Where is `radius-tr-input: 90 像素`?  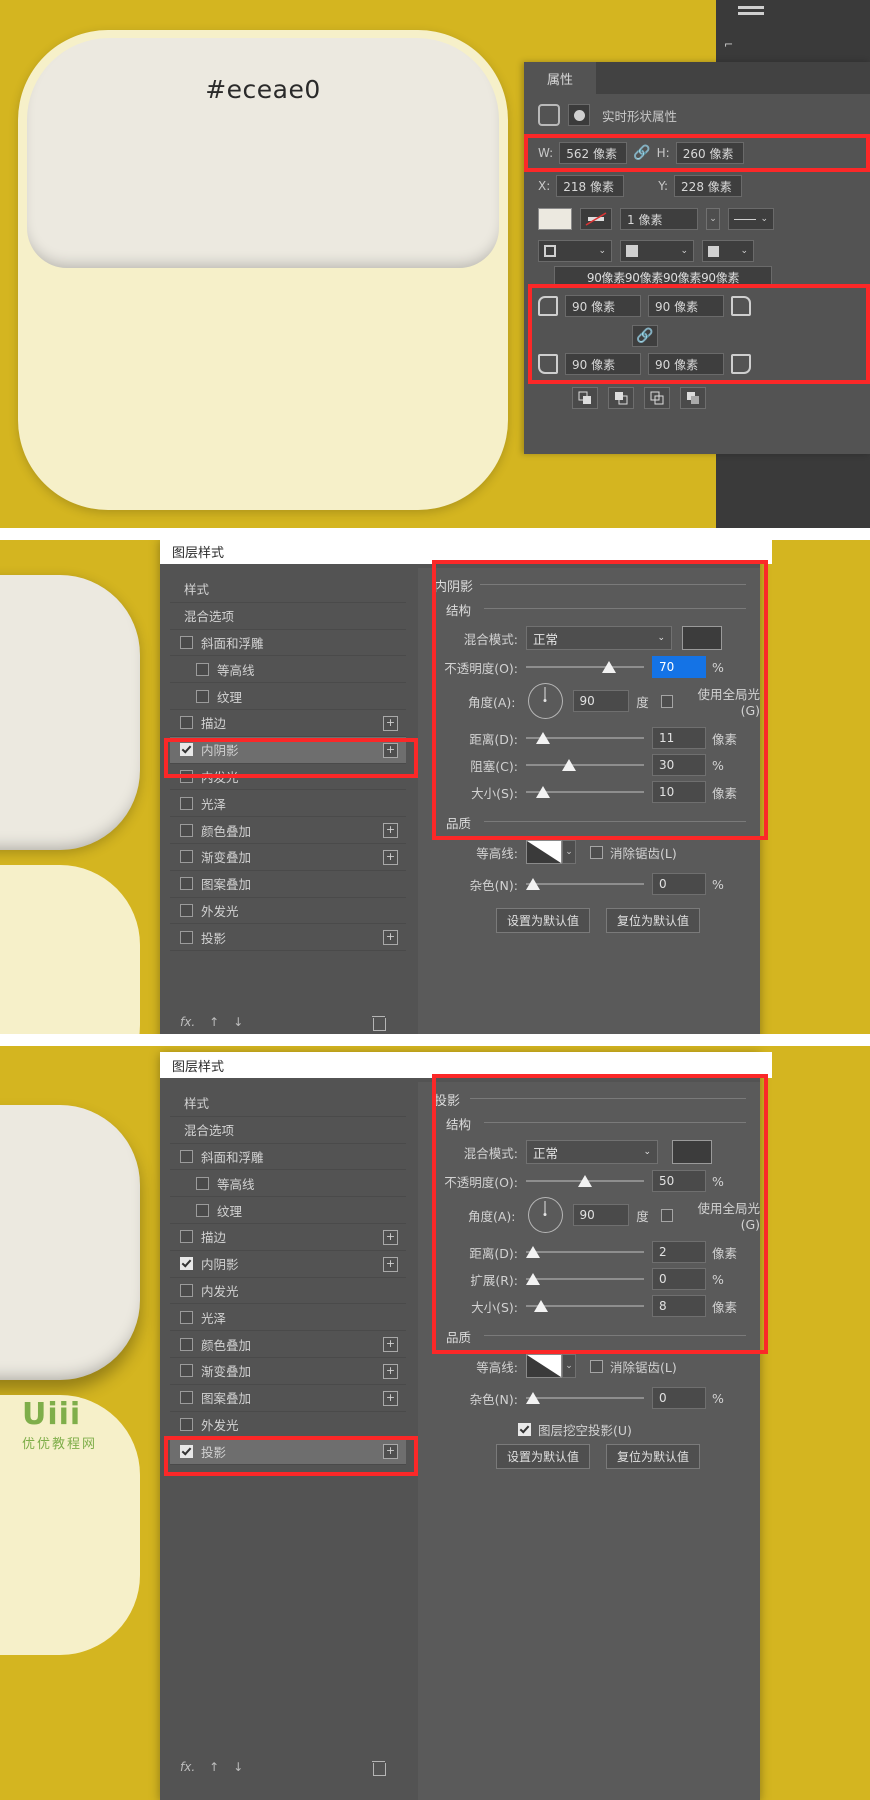
radius-tr-input: 90 像素 is located at coordinates (686, 306).